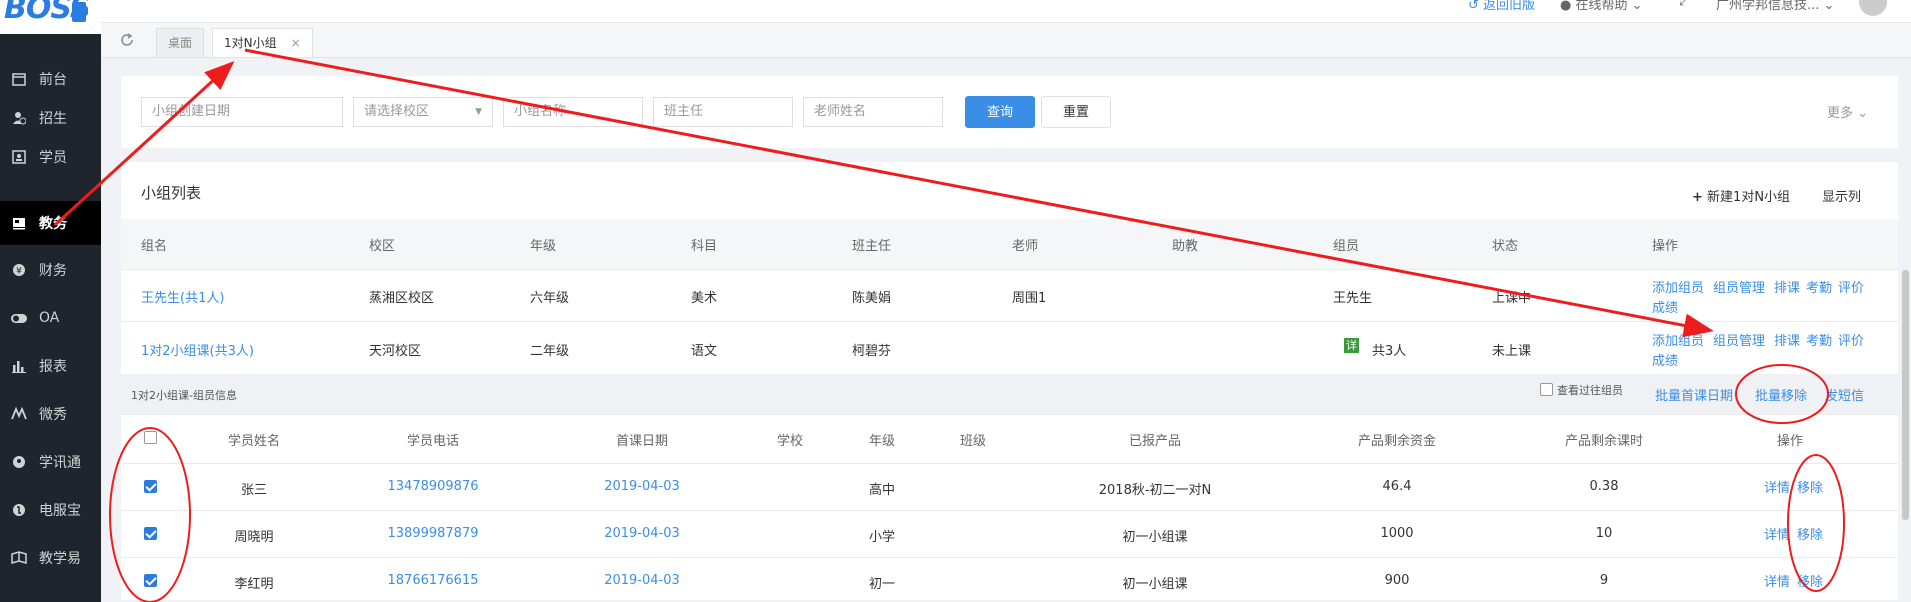  Describe the element at coordinates (50, 462) in the screenshot. I see `sidebar-item-xuexuntong: 学讯通` at that location.